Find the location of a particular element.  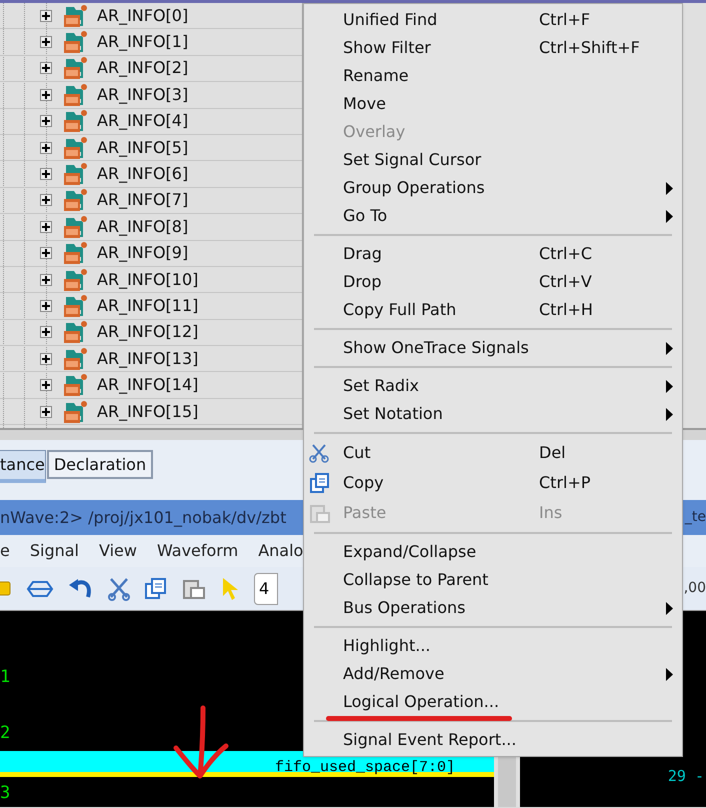

window-title: nWave:2> /proj/jx101_nobak/dv/zbt is located at coordinates (143, 517).